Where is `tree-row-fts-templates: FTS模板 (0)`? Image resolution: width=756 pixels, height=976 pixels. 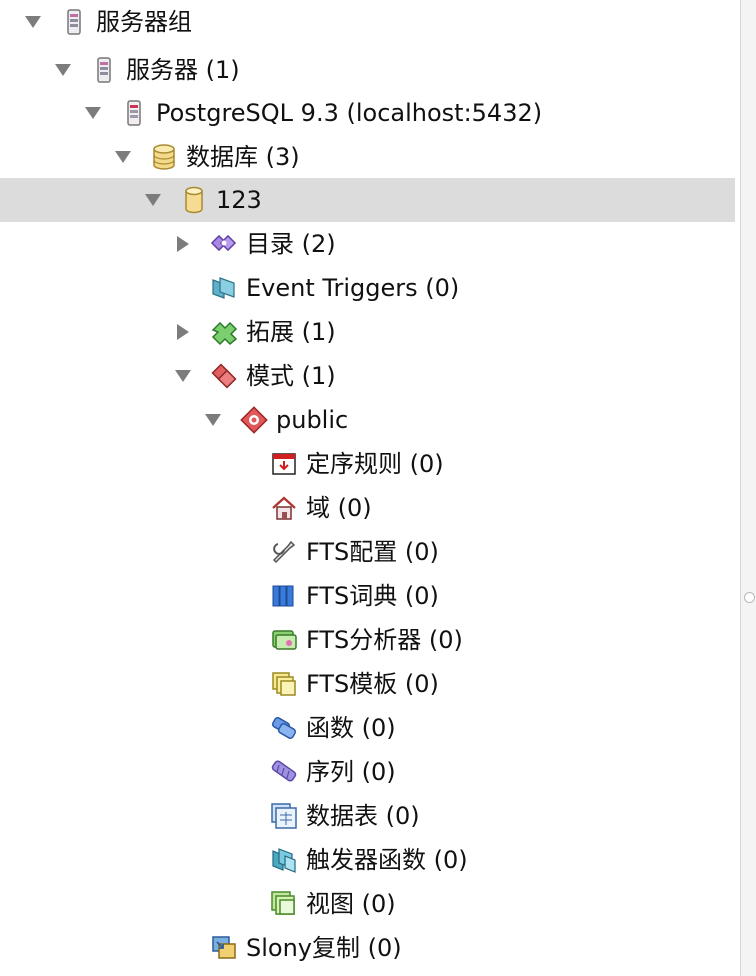
tree-row-fts-templates: FTS模板 (0) is located at coordinates (367, 684).